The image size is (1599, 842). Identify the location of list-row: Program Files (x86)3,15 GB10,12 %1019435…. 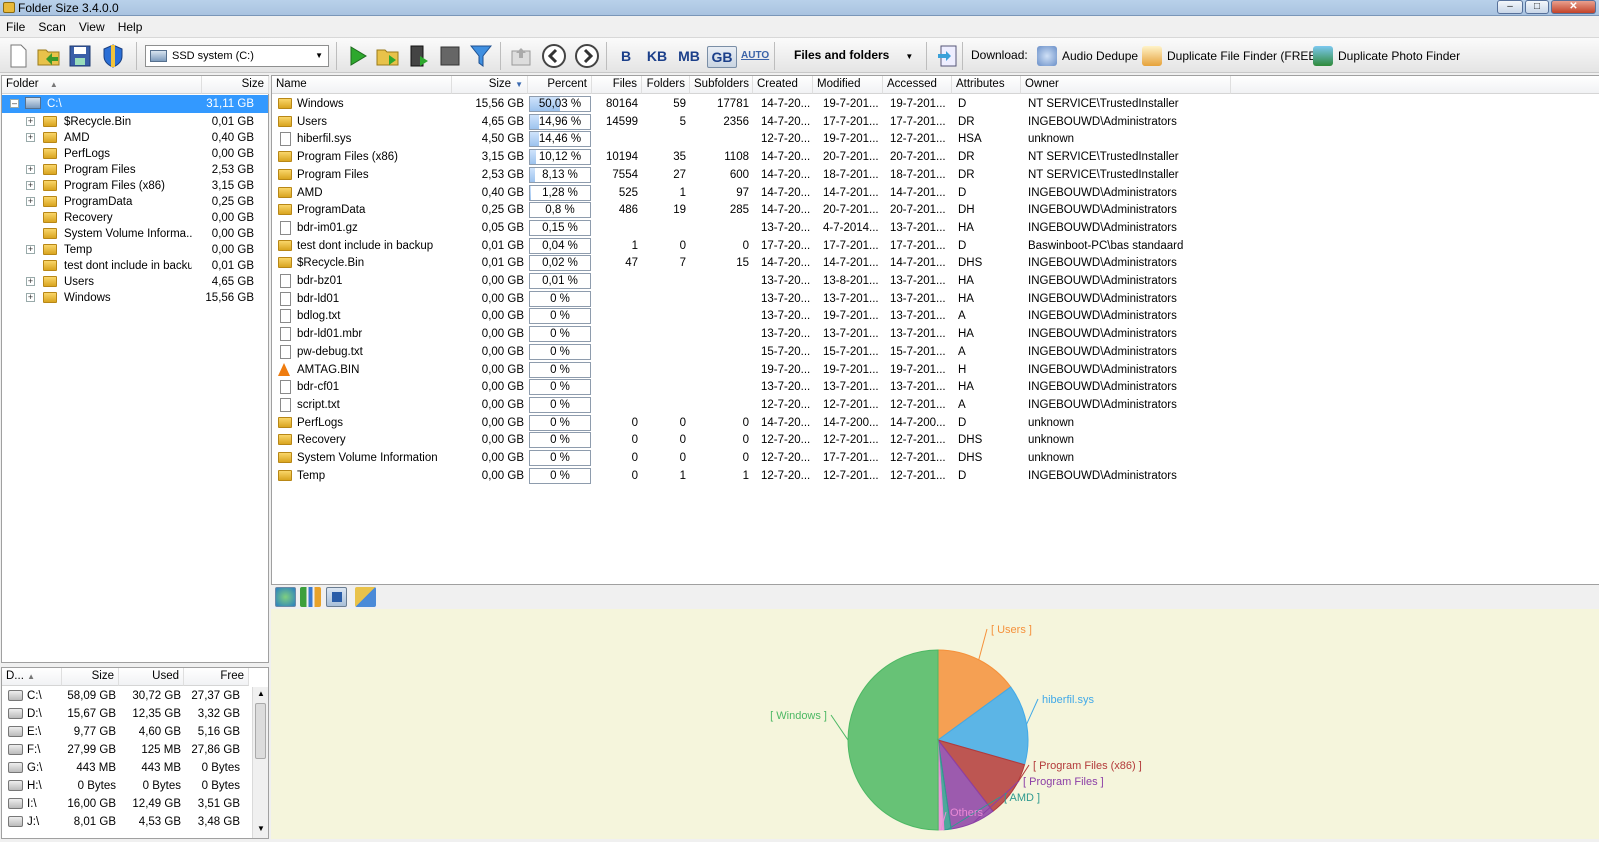
(752, 157).